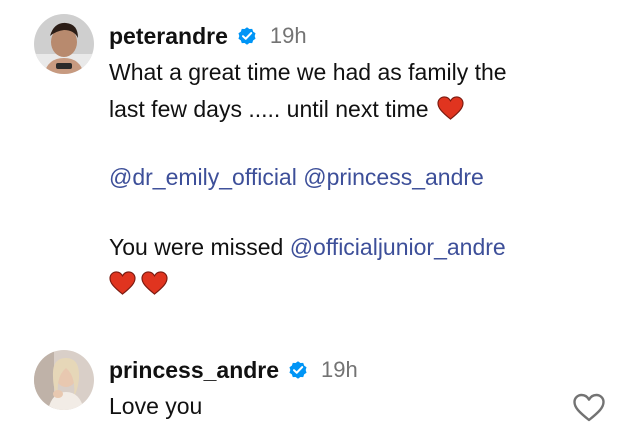 This screenshot has height=434, width=634. What do you see at coordinates (361, 36) in the screenshot?
I see `comment-header: peterandre 19h` at bounding box center [361, 36].